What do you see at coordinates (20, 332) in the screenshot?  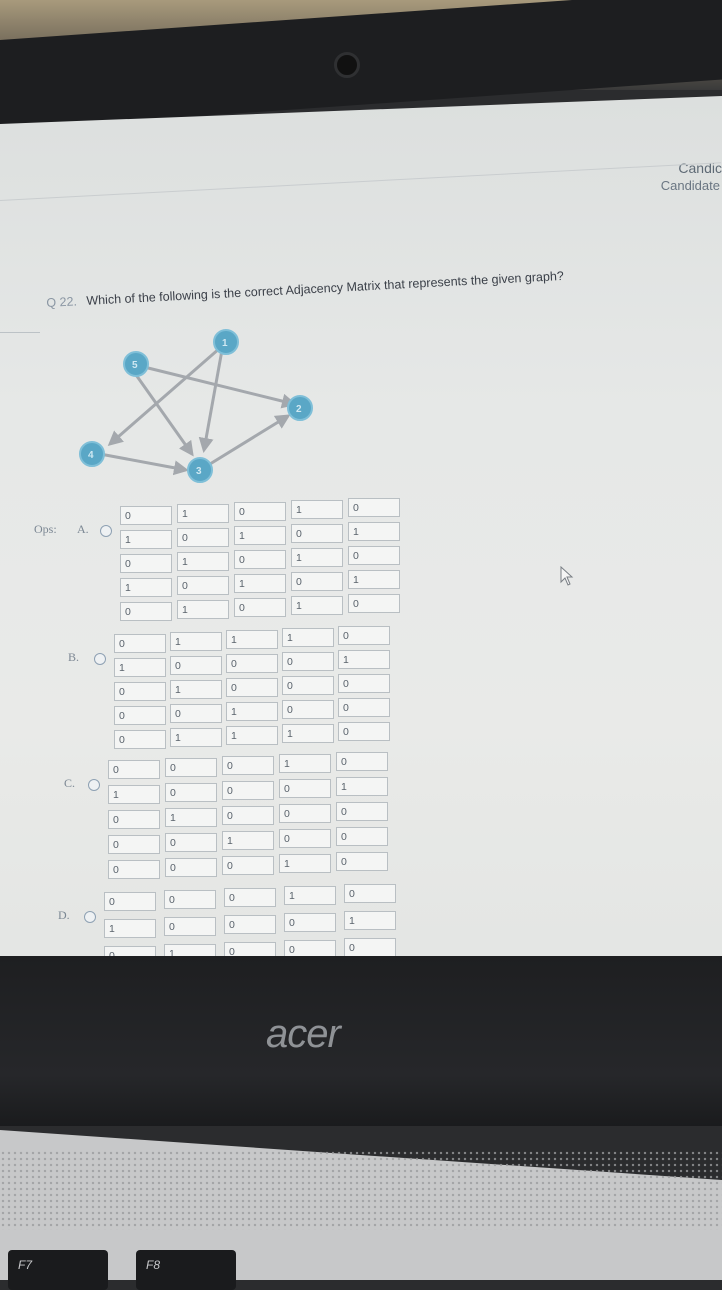 I see `question-marker` at bounding box center [20, 332].